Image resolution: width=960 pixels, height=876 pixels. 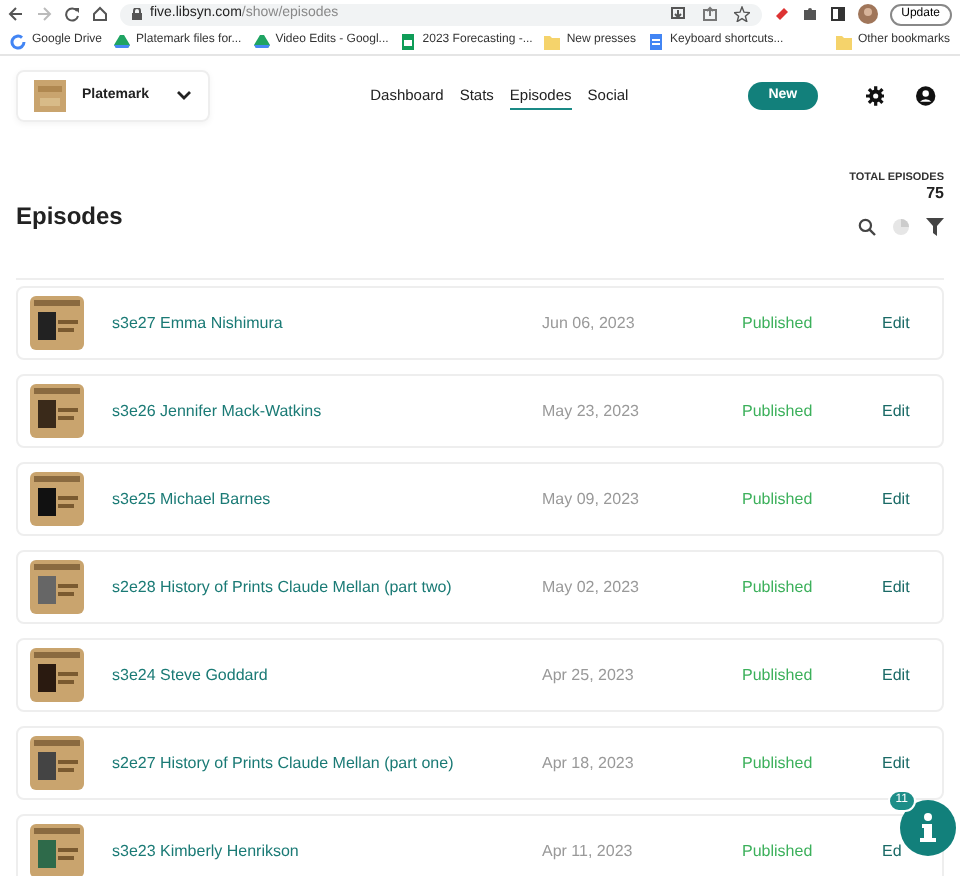 What do you see at coordinates (867, 14) in the screenshot?
I see `avatar-icon` at bounding box center [867, 14].